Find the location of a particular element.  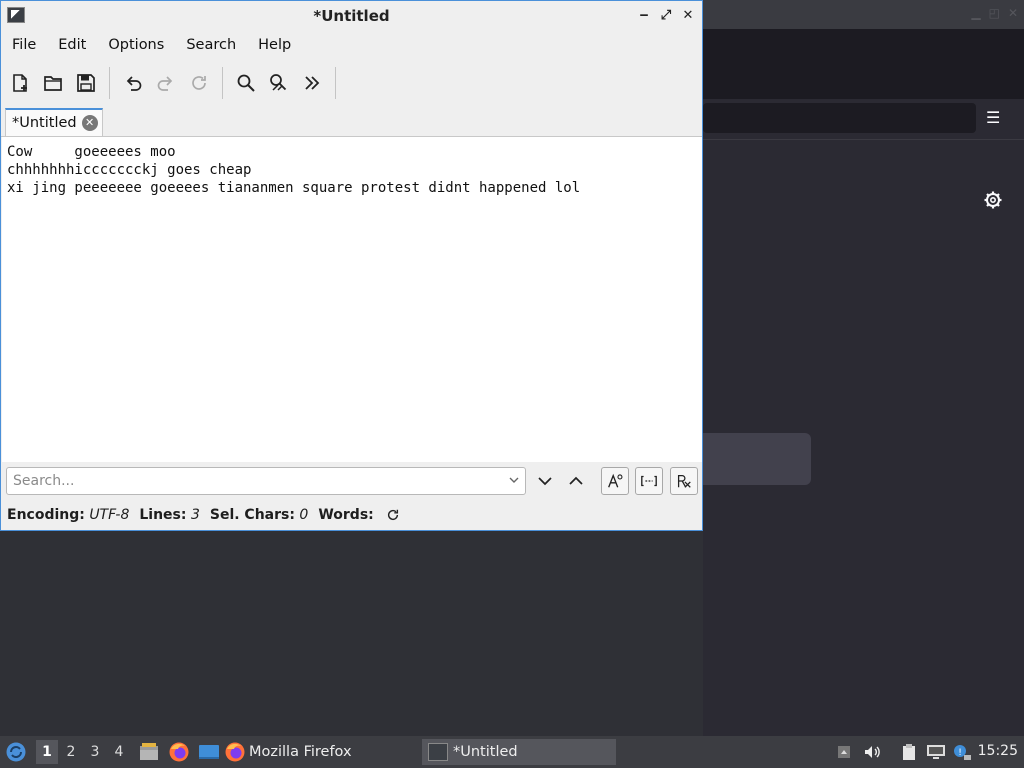

refresh-icon is located at coordinates (392, 515).